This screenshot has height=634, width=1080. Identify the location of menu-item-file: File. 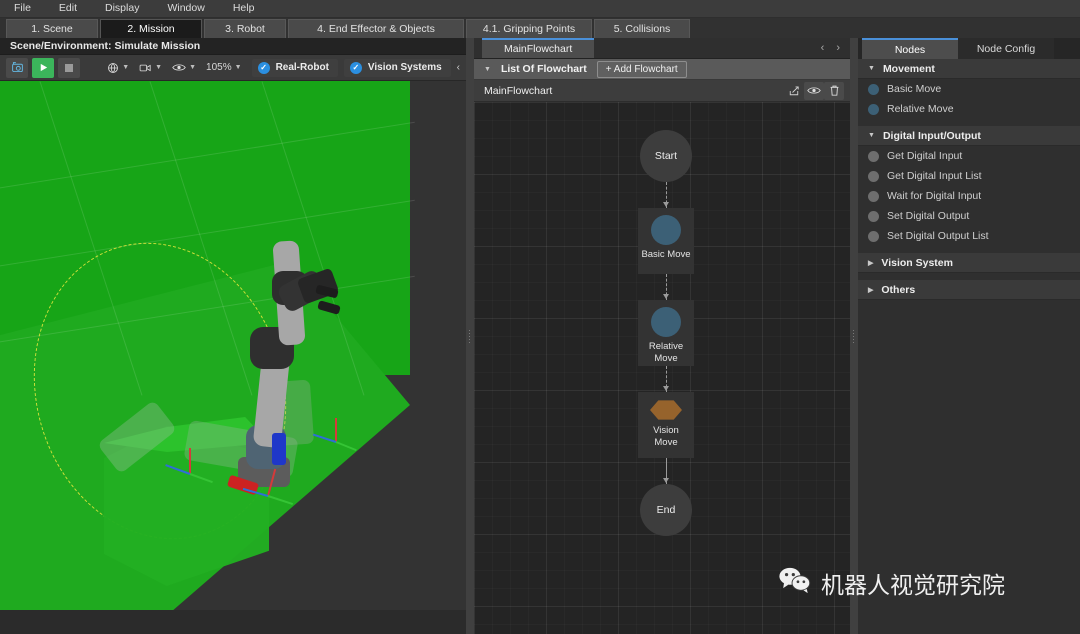
(22, 8).